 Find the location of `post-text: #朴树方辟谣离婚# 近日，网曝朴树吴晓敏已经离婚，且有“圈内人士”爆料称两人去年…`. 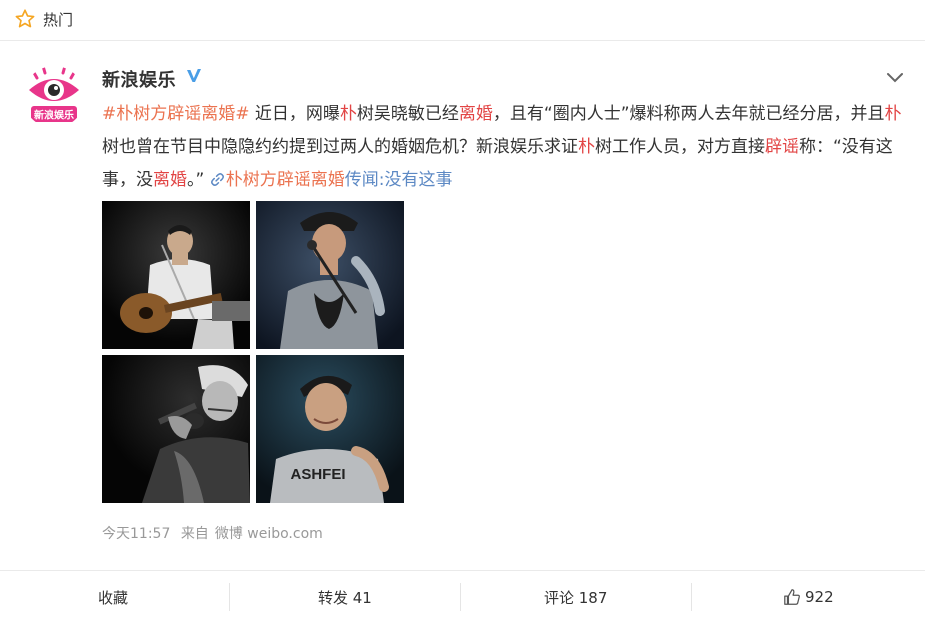

post-text: #朴树方辟谣离婚# 近日，网曝朴树吴晓敏已经离婚，且有“圈内人士”爆料称两人去年… is located at coordinates (502, 147).